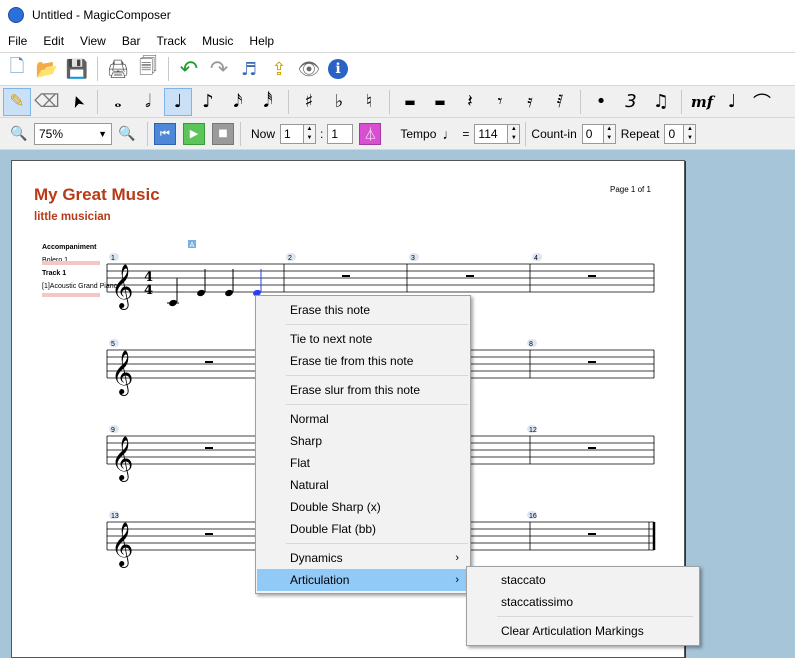 This screenshot has width=795, height=658. I want to click on metronome-icon: ⏃, so click(370, 133).